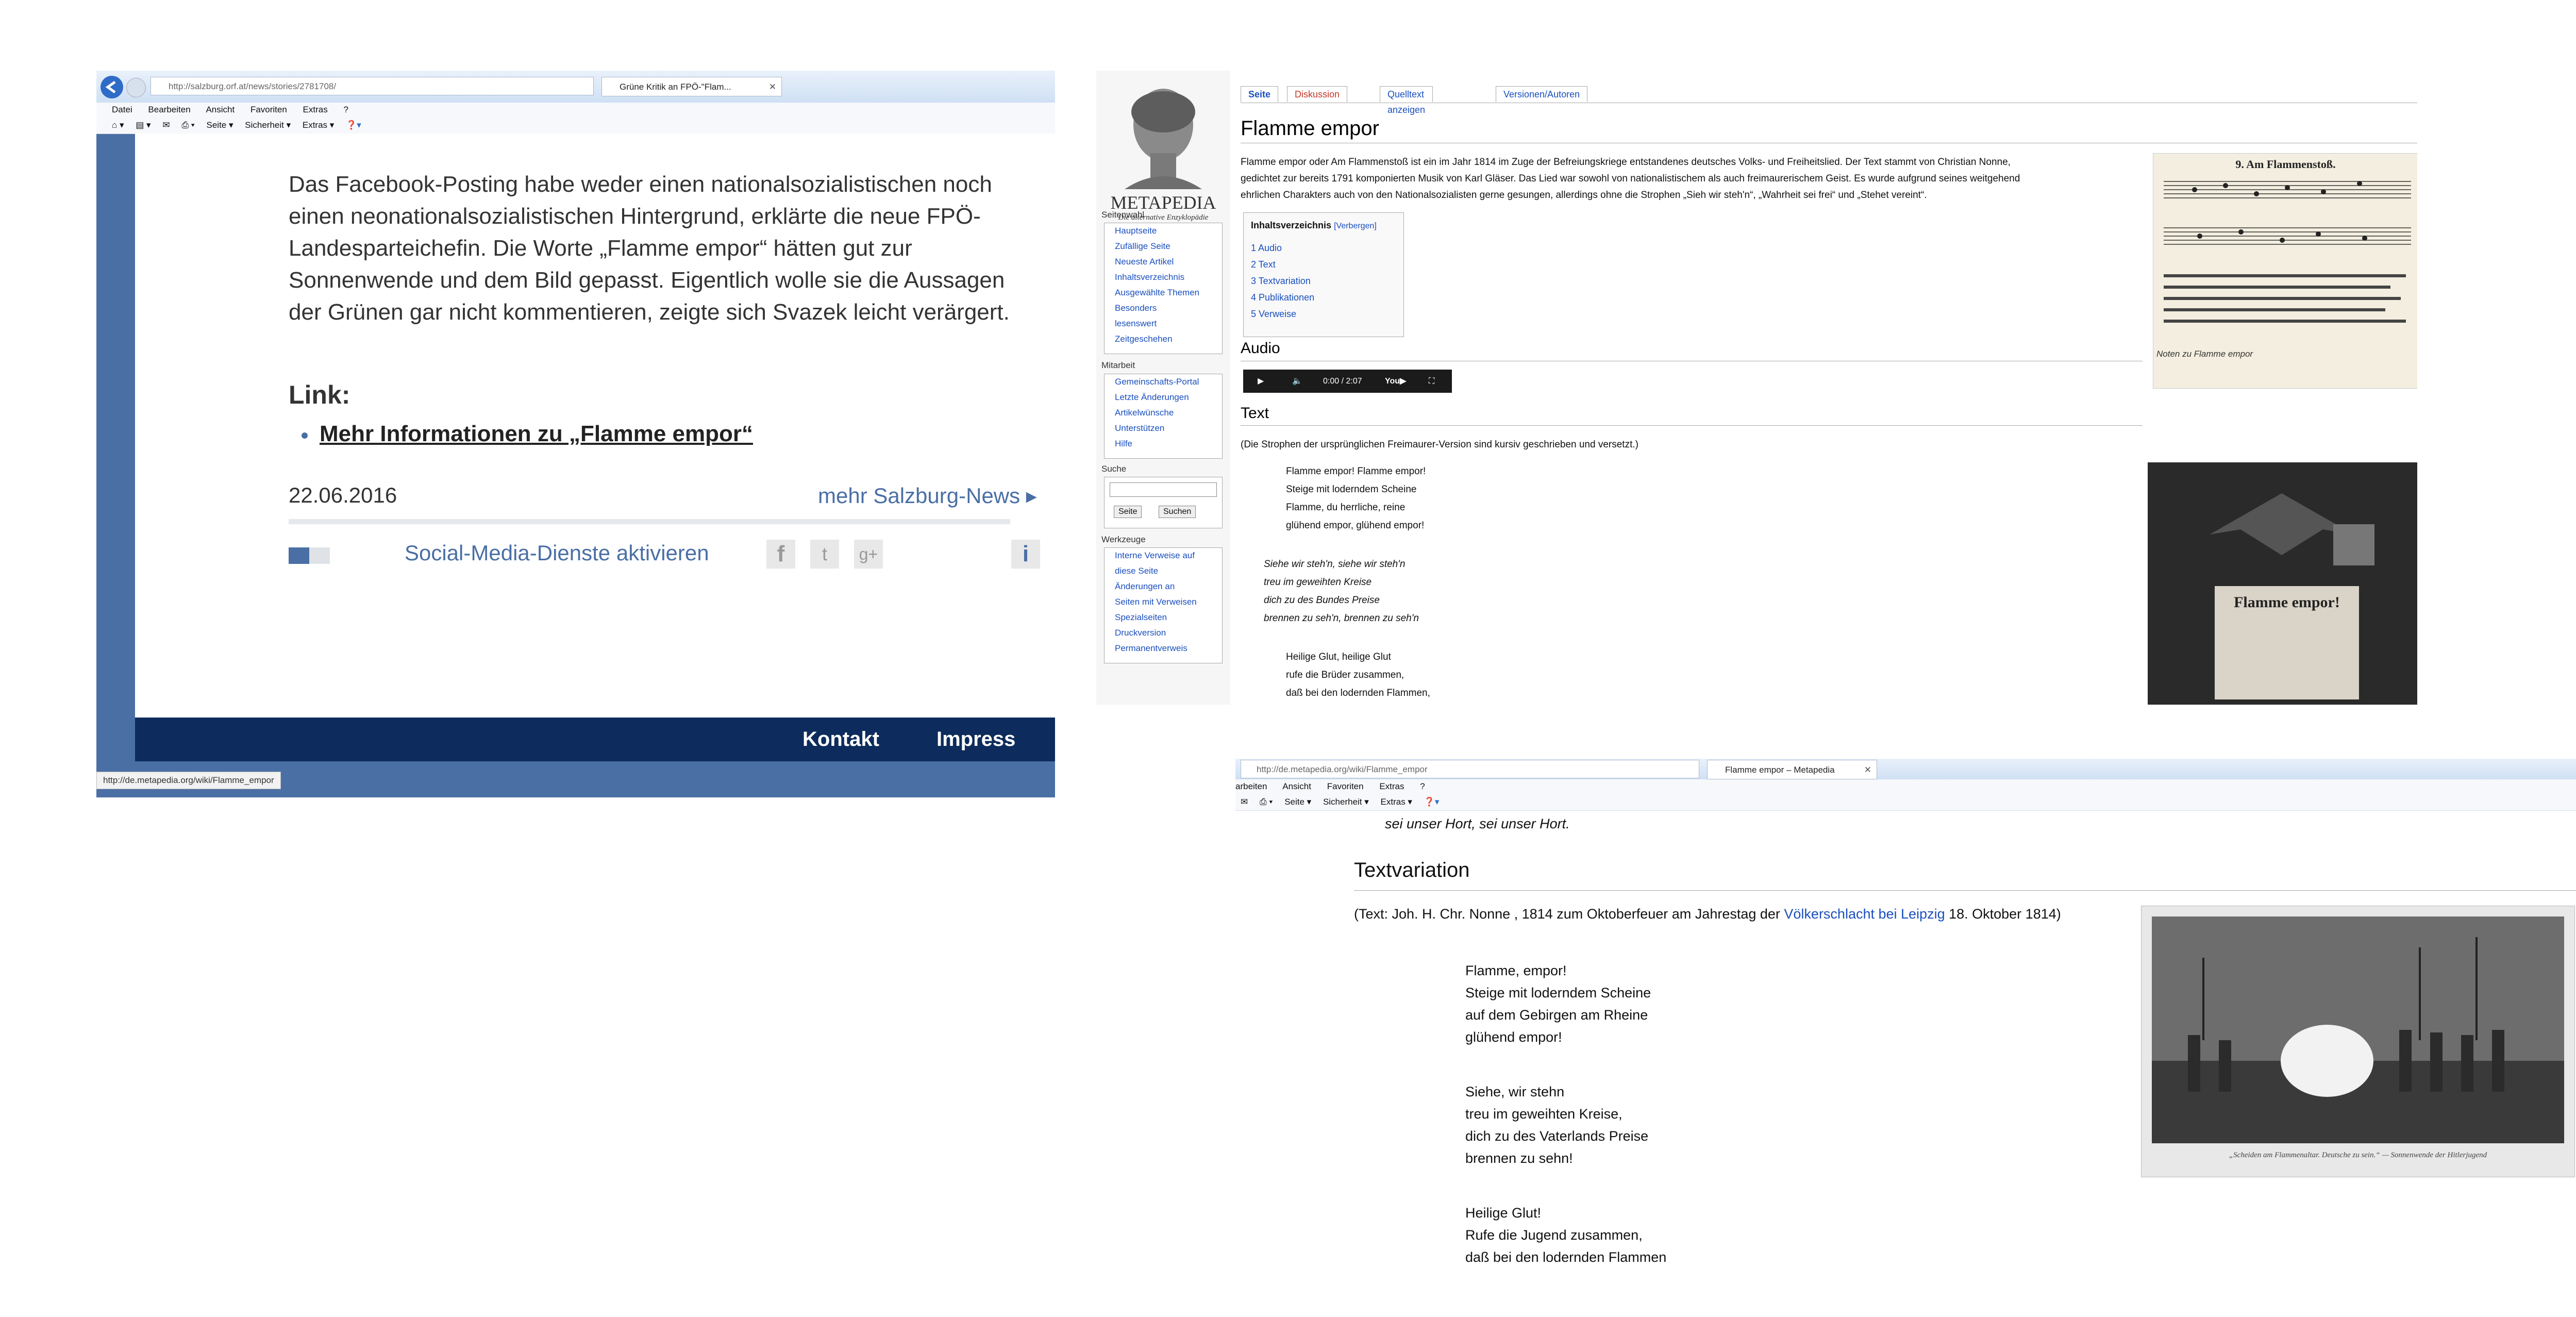 Image resolution: width=2576 pixels, height=1317 pixels. I want to click on seitenwahl-title: Seitenwahl, so click(1123, 215).